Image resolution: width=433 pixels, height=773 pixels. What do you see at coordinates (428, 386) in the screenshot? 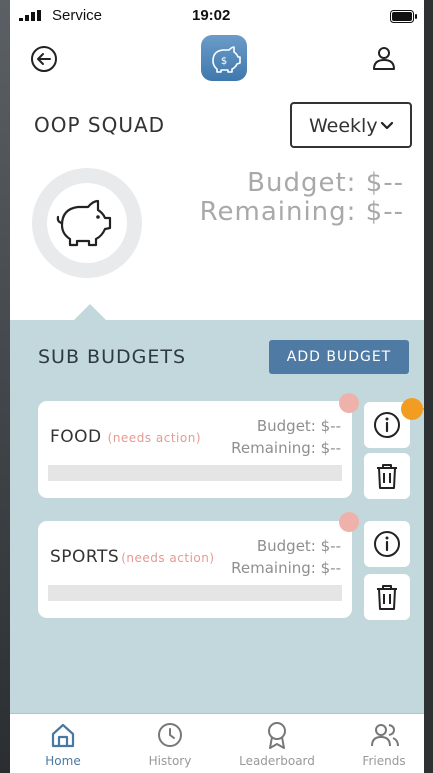
I see `background-edge-right` at bounding box center [428, 386].